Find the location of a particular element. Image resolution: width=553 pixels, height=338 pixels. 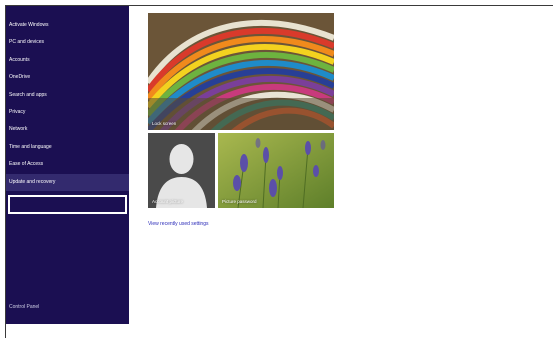

sidebar-item-privacy: Privacy is located at coordinates (67, 112).